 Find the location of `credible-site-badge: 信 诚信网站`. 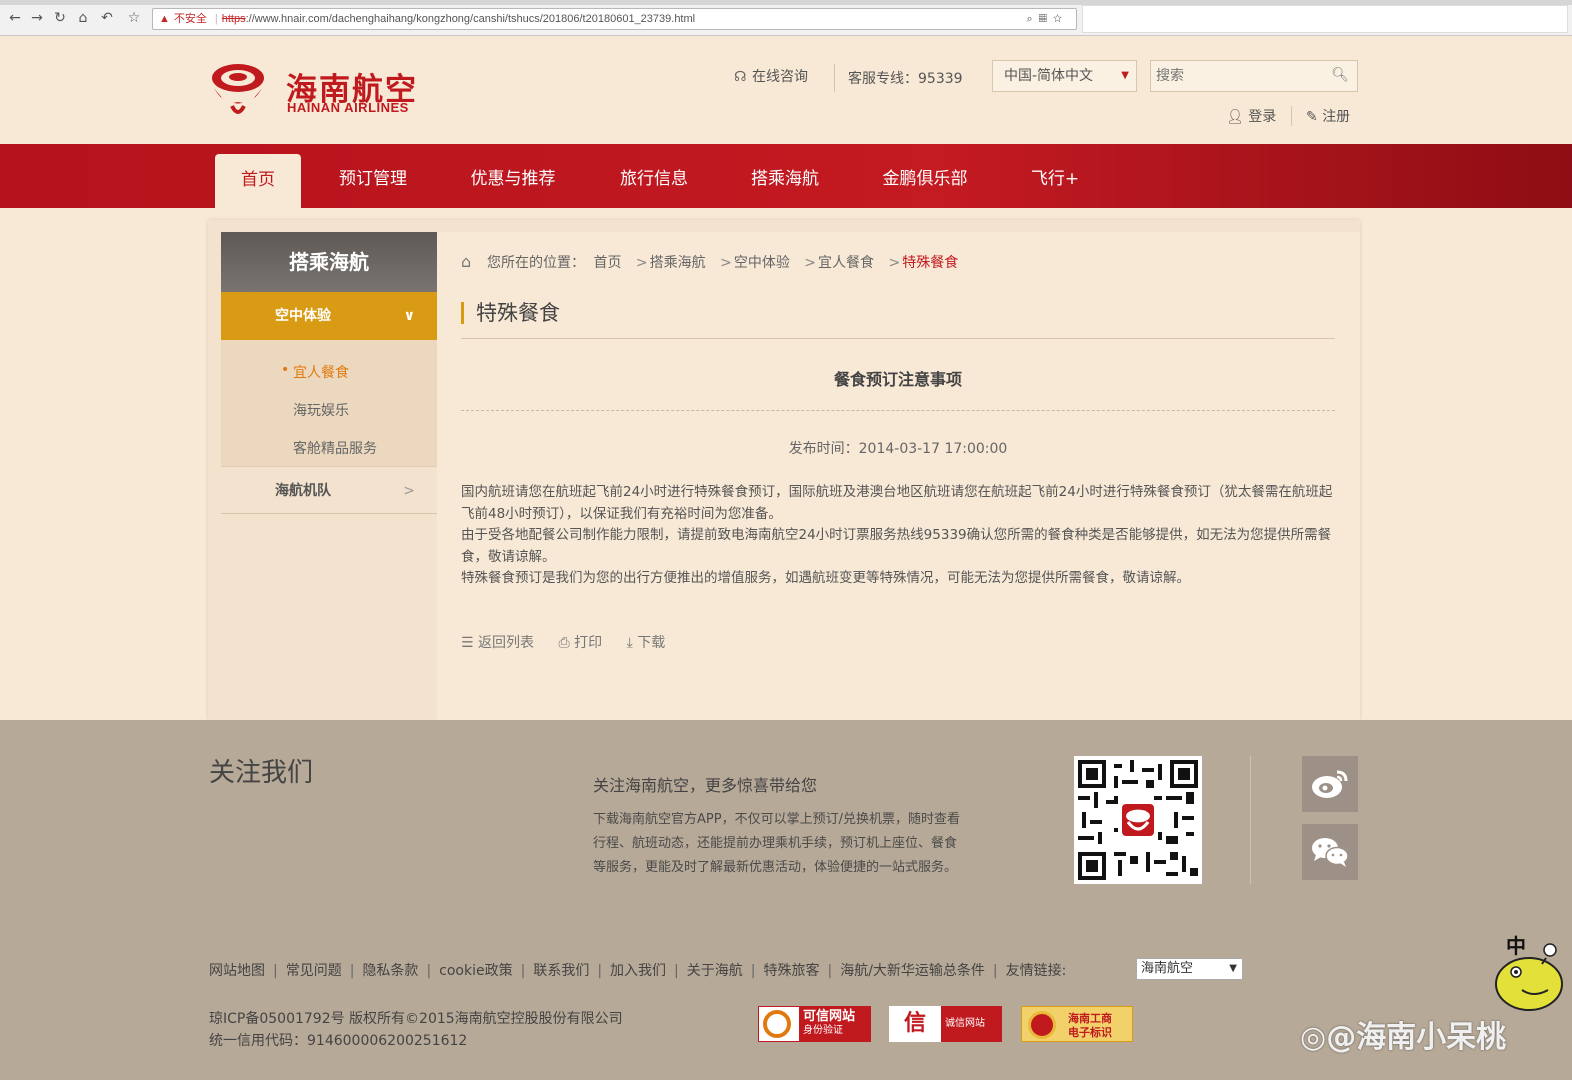

credible-site-badge: 信 诚信网站 is located at coordinates (945, 1024).